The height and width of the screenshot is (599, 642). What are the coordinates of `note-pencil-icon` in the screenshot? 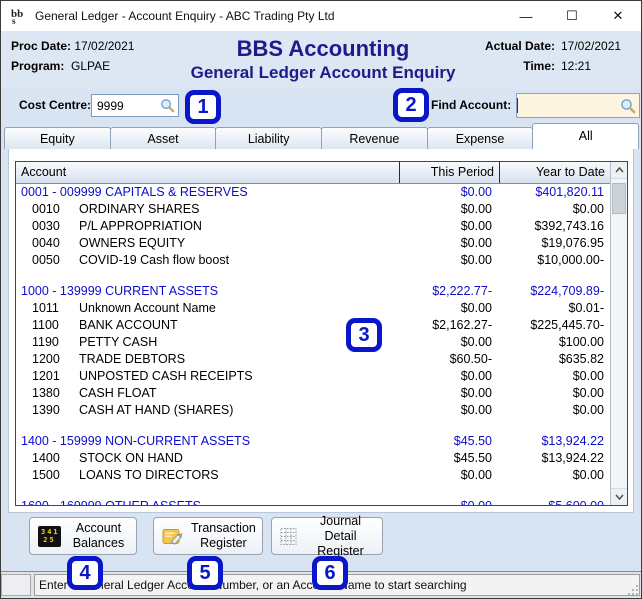 It's located at (172, 536).